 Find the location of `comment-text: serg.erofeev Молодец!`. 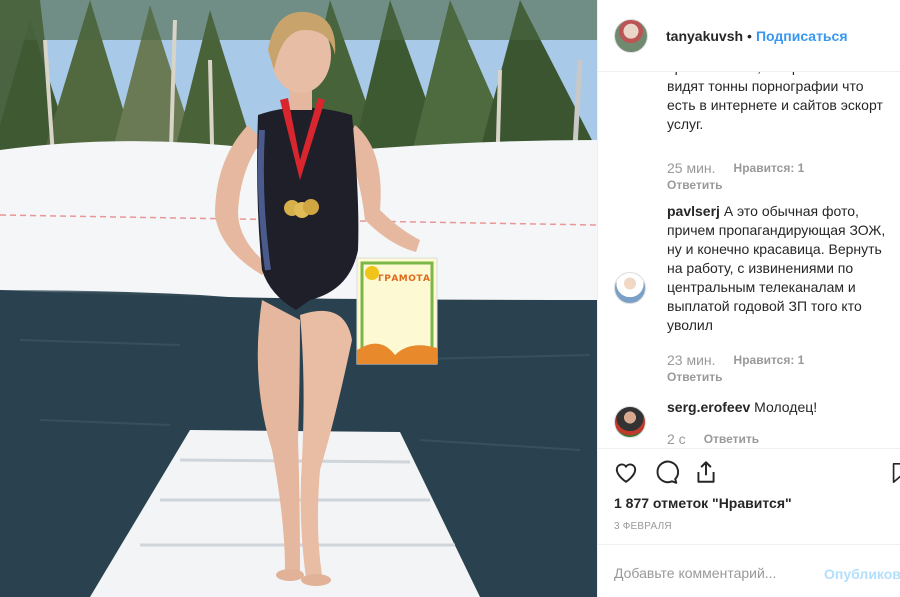

comment-text: serg.erofeev Молодец! is located at coordinates (742, 407).